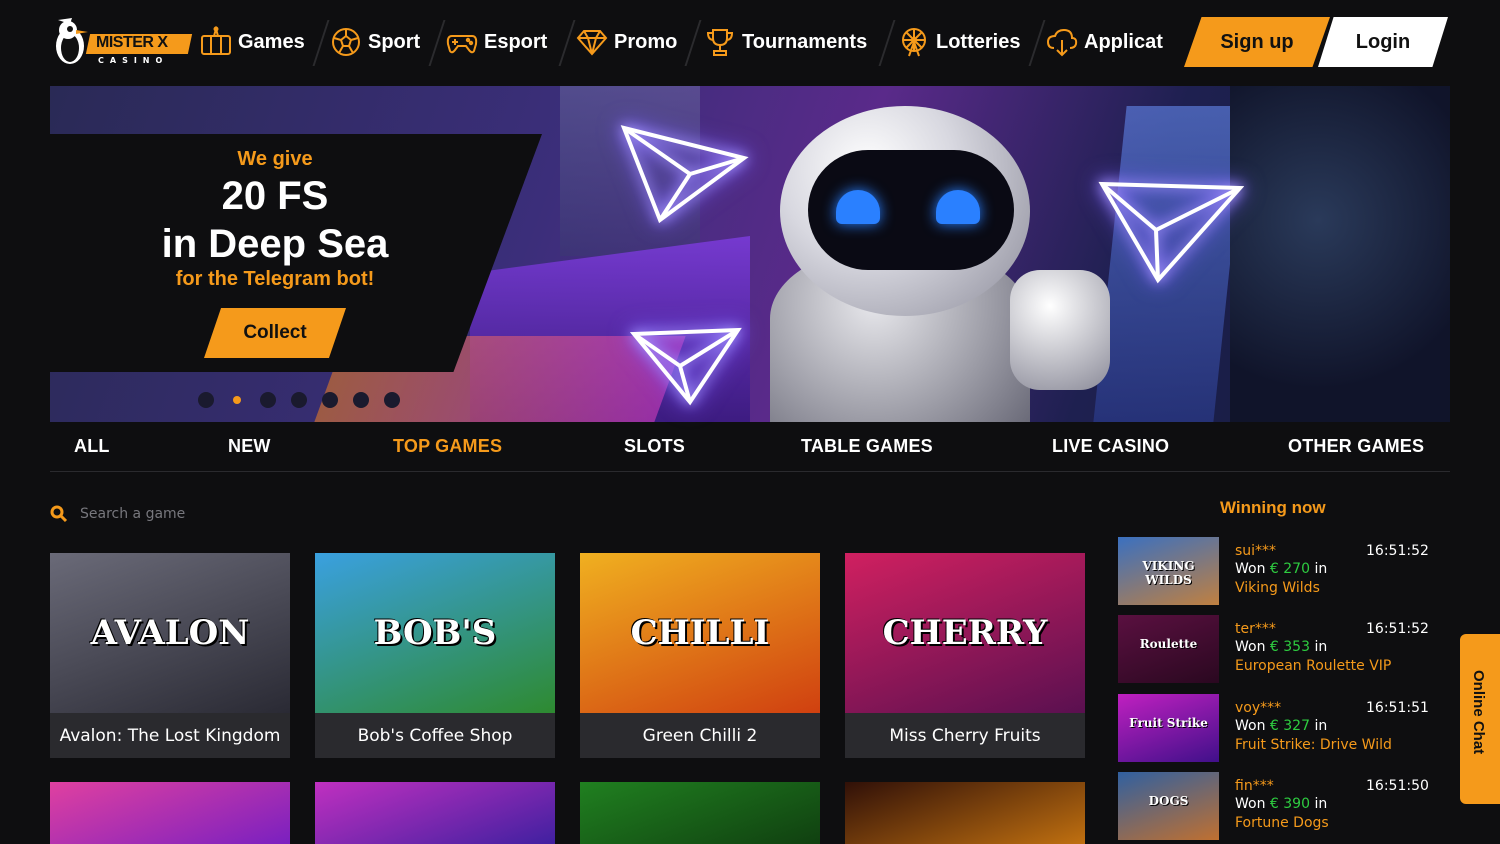 The height and width of the screenshot is (844, 1500). What do you see at coordinates (700, 655) in the screenshot?
I see `game-card: CHILLI Green Chilli 2` at bounding box center [700, 655].